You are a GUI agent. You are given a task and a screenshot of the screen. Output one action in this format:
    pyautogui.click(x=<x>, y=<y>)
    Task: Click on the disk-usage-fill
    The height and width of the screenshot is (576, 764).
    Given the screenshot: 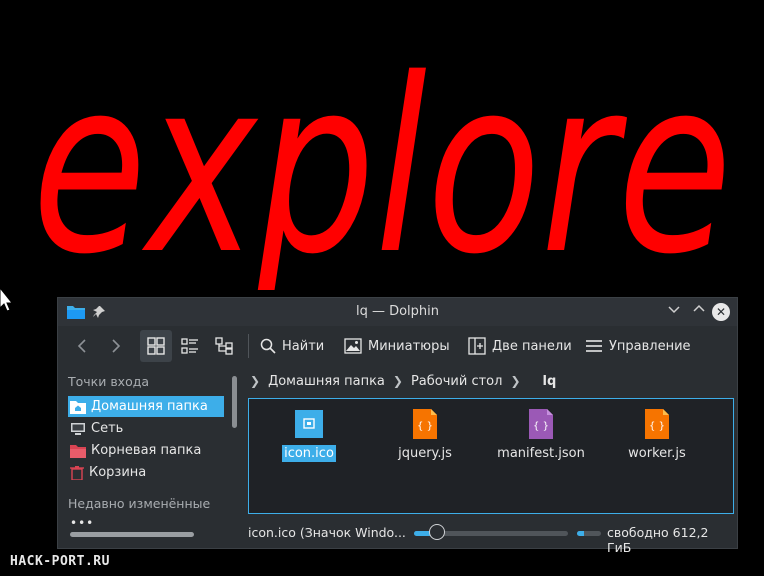 What is the action you would take?
    pyautogui.click(x=581, y=533)
    